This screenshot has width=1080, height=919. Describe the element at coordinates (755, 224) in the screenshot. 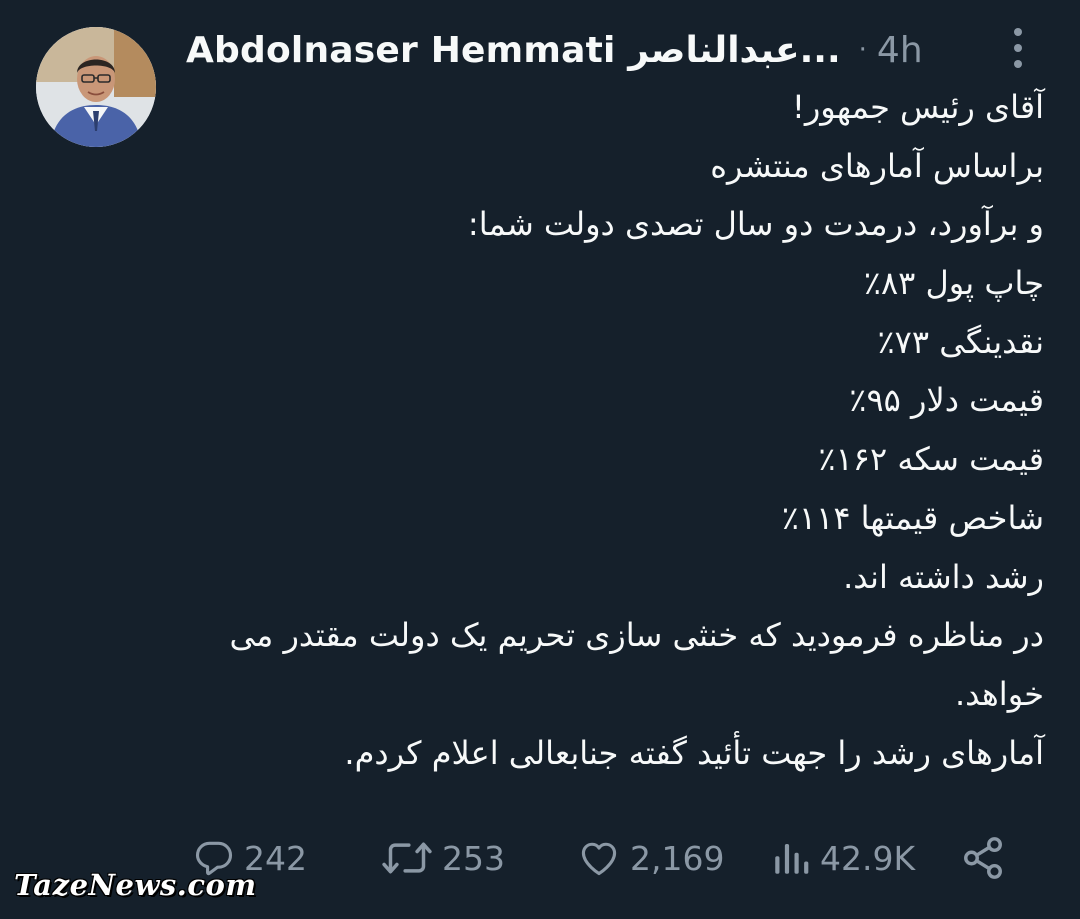

I see `tweet-line: و برآورد، درمدت دو سال تصدی دولت شما:` at that location.